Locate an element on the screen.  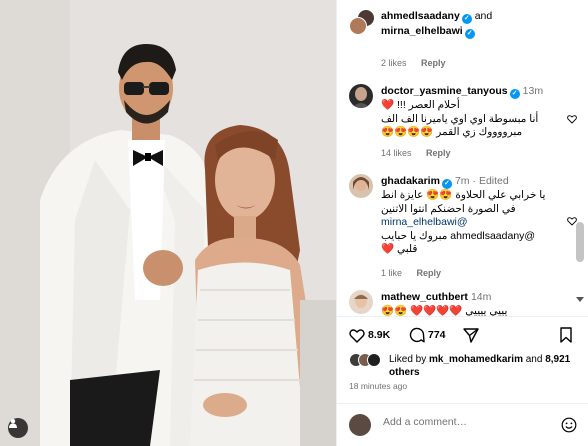
add-comment-input is located at coordinates (458, 422).